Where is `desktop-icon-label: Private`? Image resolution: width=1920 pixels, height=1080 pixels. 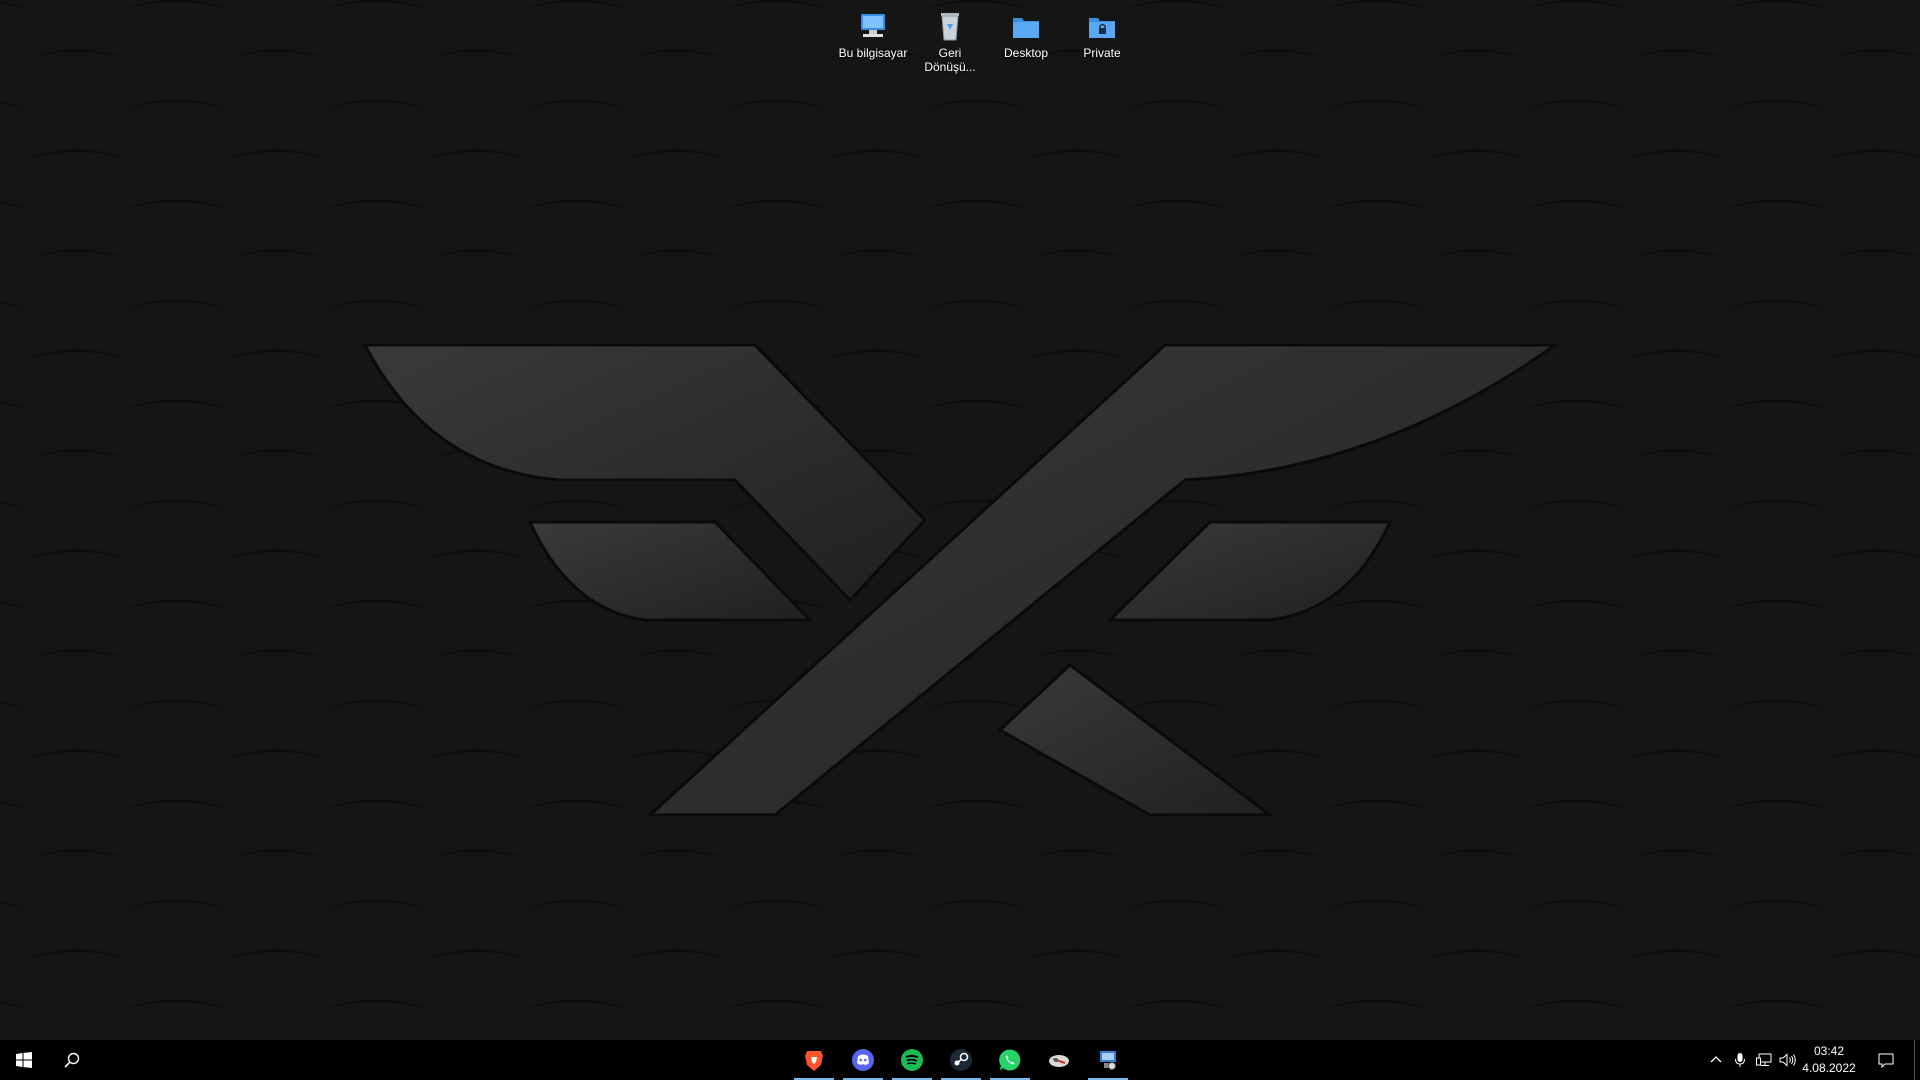 desktop-icon-label: Private is located at coordinates (1102, 53).